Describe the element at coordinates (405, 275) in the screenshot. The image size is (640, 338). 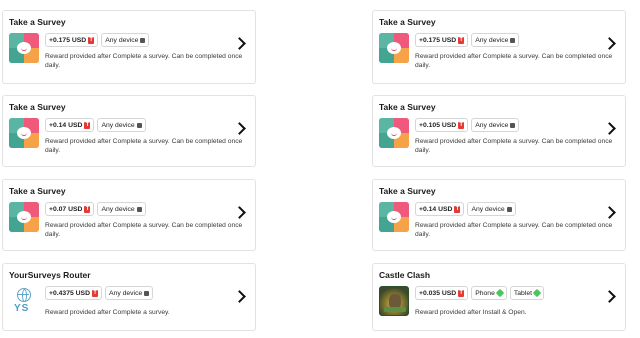
I see `offer-title: Castle Clash` at that location.